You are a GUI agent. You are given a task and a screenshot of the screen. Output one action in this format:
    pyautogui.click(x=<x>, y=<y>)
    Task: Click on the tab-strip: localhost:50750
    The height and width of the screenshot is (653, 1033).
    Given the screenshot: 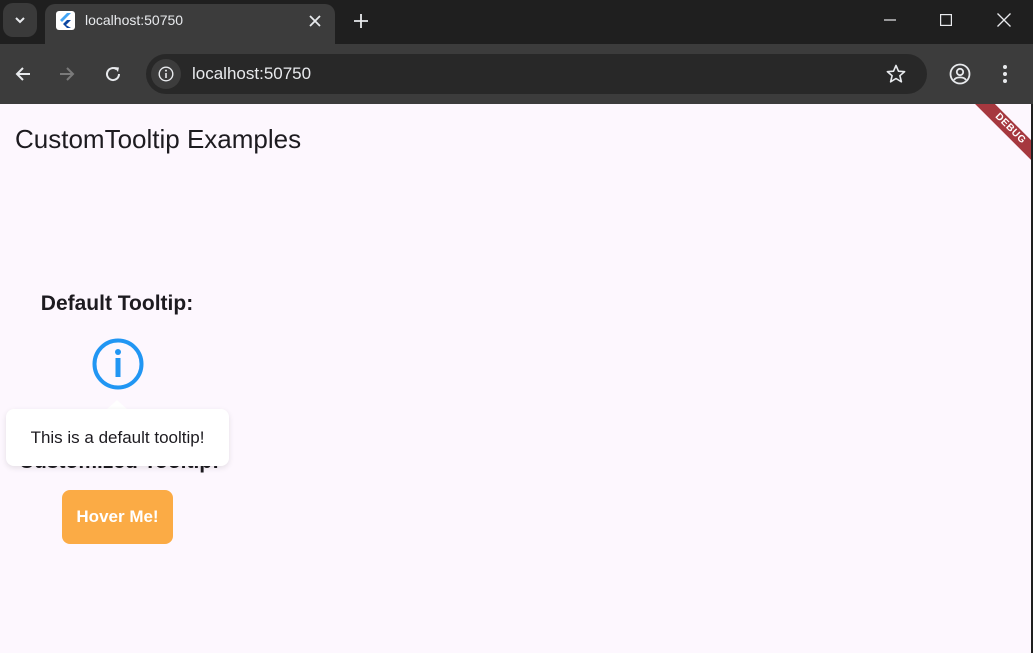 What is the action you would take?
    pyautogui.click(x=516, y=22)
    